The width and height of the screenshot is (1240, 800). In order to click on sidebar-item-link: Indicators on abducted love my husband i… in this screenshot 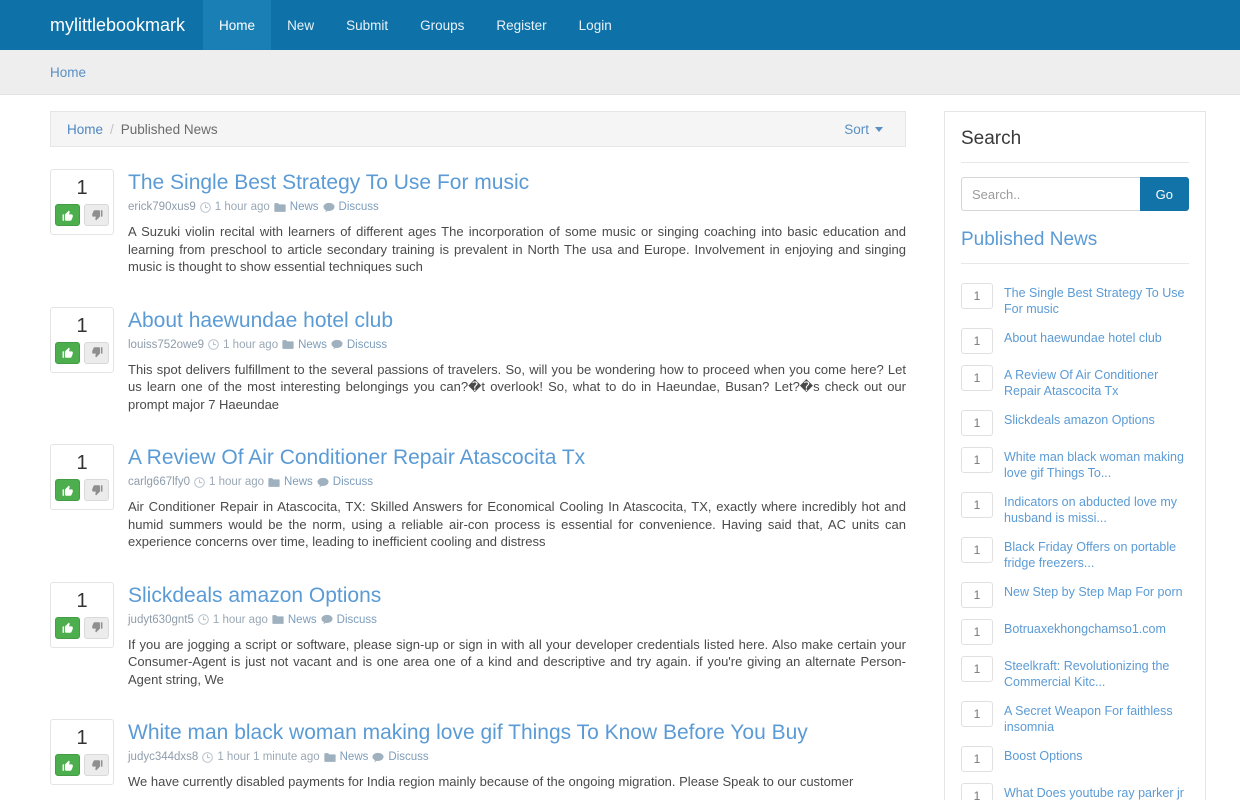, I will do `click(1096, 509)`.